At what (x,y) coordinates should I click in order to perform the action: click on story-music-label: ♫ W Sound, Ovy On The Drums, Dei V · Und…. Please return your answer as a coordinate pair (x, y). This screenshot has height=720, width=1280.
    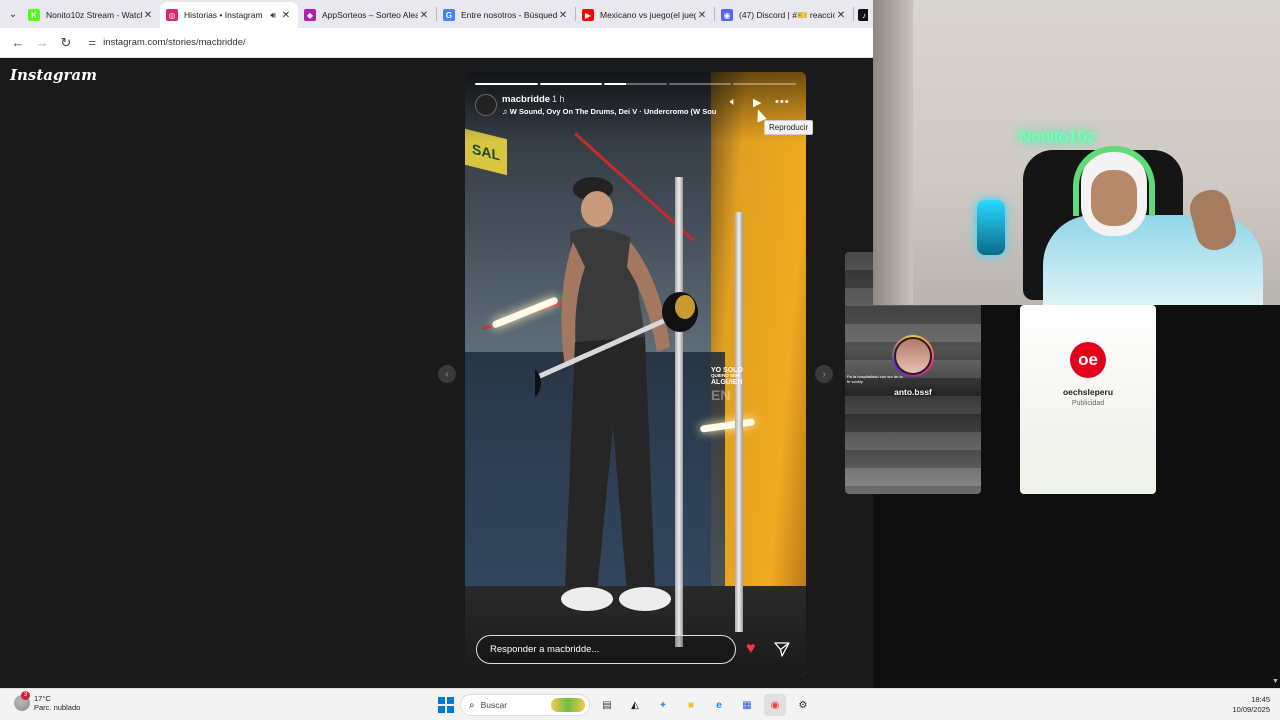
    Looking at the image, I should click on (611, 111).